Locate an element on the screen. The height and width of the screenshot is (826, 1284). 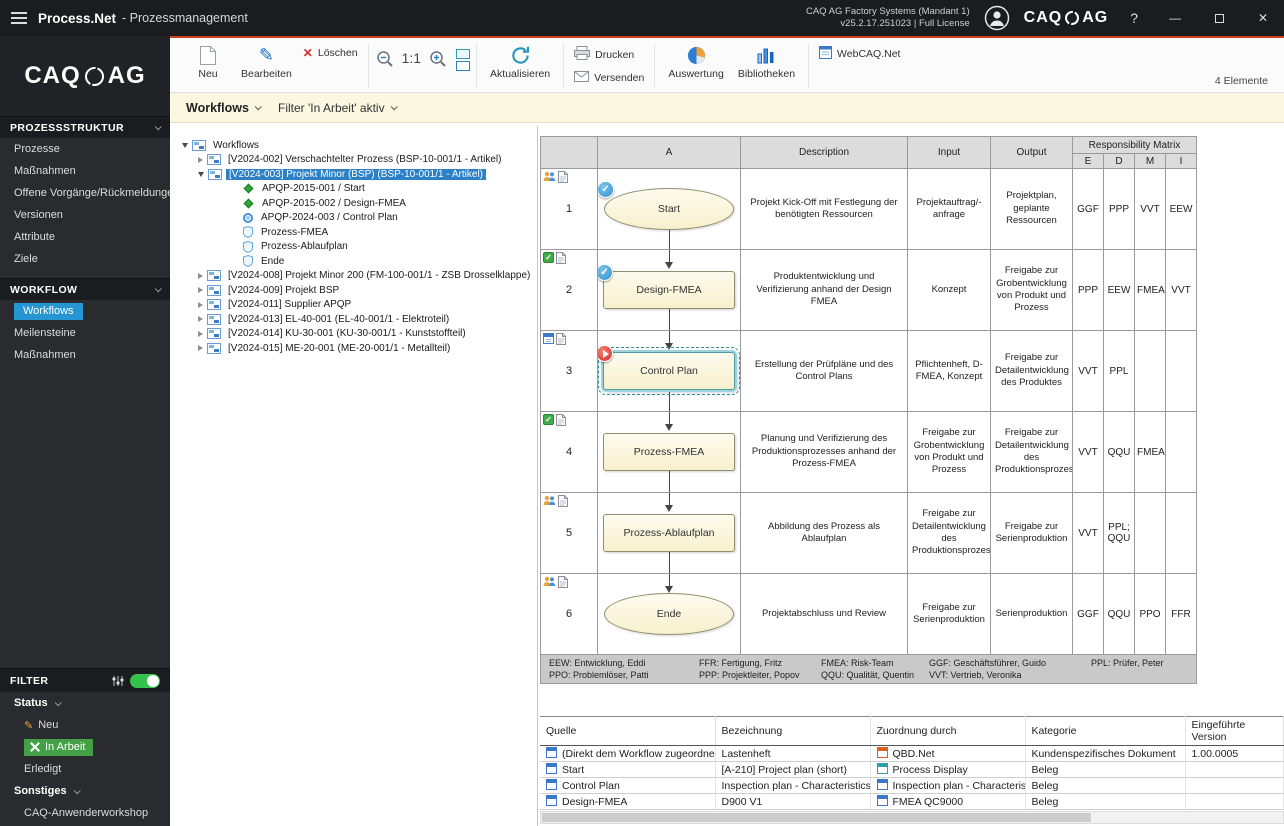
section-prozessstruktur: PROZESSSTRUKTUR is located at coordinates (85, 127).